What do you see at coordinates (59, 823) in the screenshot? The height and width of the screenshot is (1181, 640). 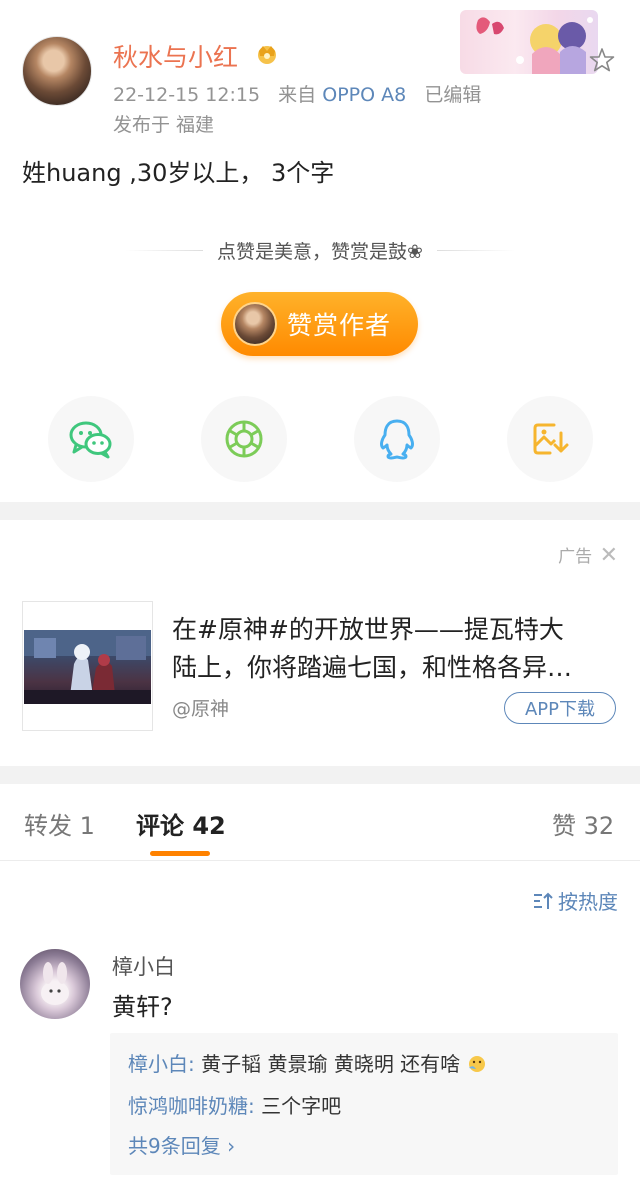 I see `tab-reposts: 转发 1` at bounding box center [59, 823].